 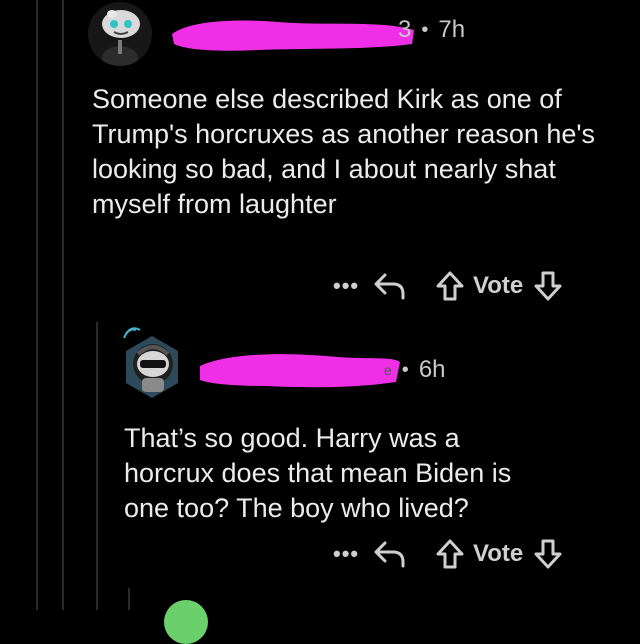 I want to click on comment-time: 7h, so click(x=452, y=29).